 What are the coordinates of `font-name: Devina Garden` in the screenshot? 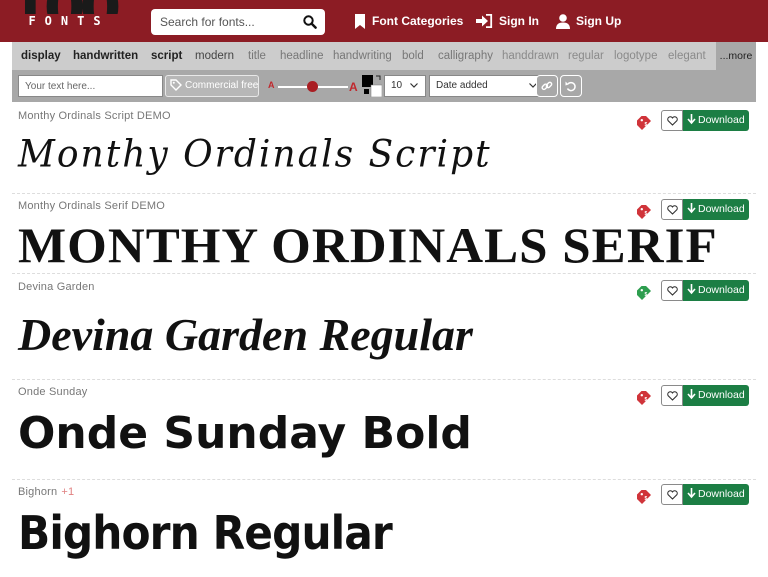 It's located at (56, 287).